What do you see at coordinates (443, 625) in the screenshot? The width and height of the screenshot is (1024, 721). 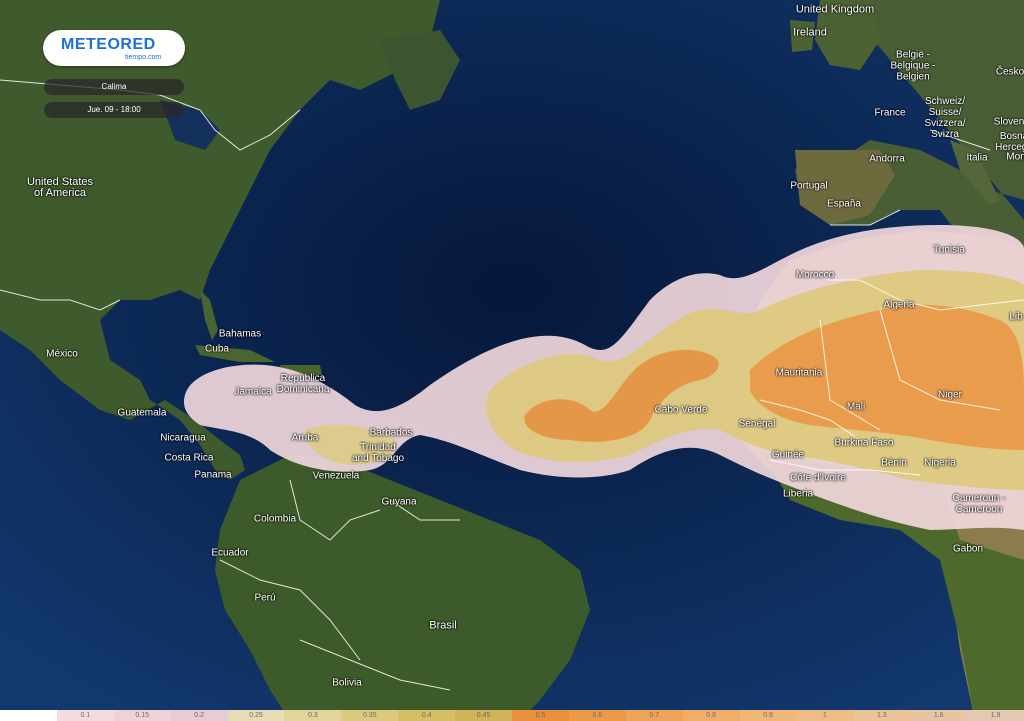 I see `label-brasil: Brasil` at bounding box center [443, 625].